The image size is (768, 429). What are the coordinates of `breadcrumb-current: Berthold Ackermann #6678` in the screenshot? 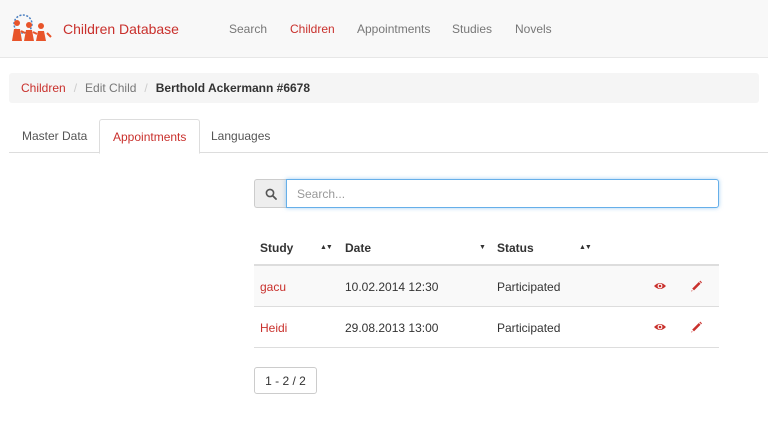 It's located at (233, 88).